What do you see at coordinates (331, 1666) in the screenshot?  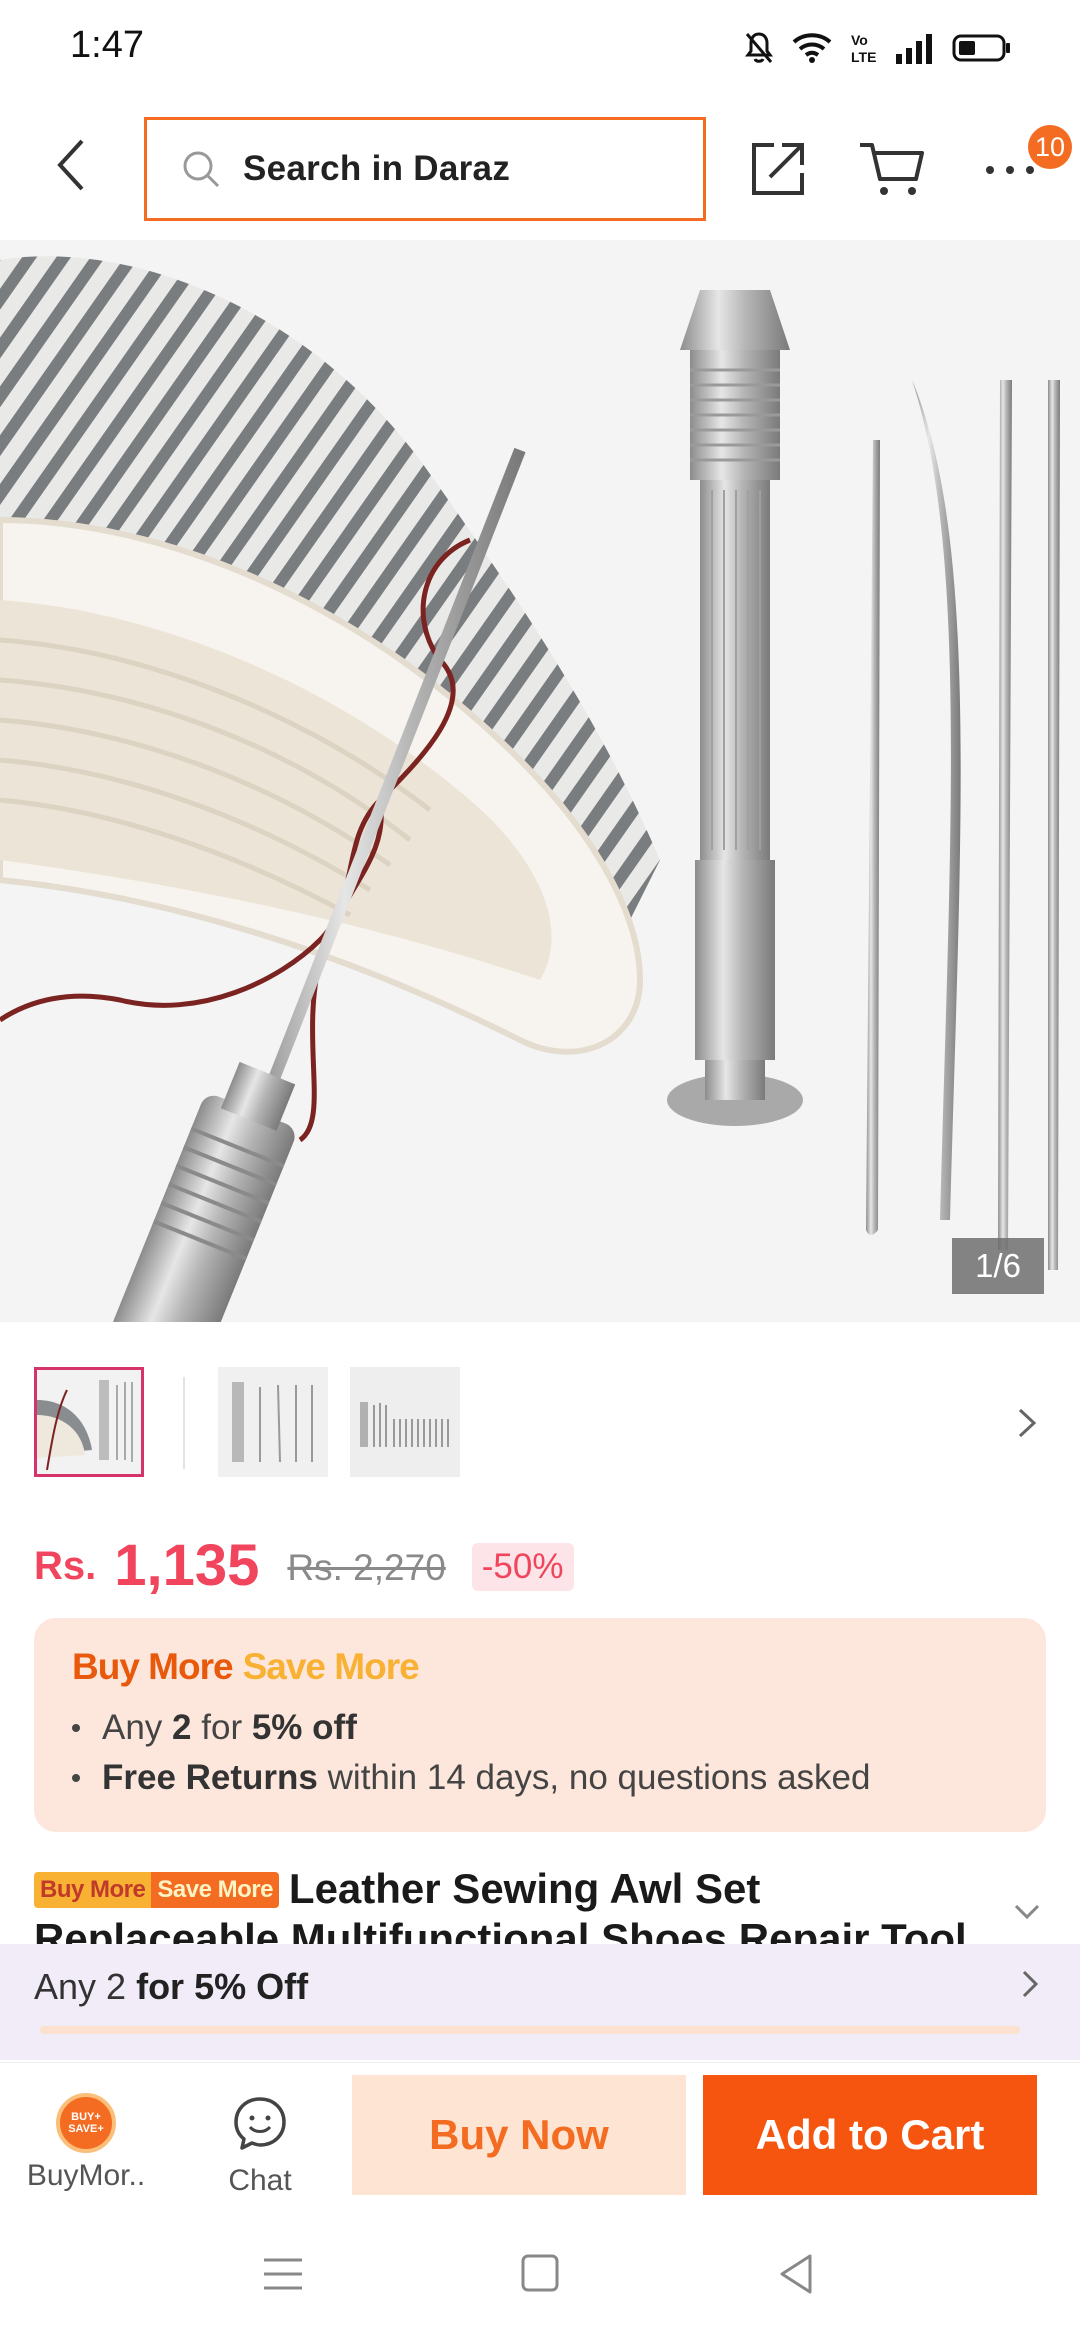 I see `promo-title-save-more: Save More` at bounding box center [331, 1666].